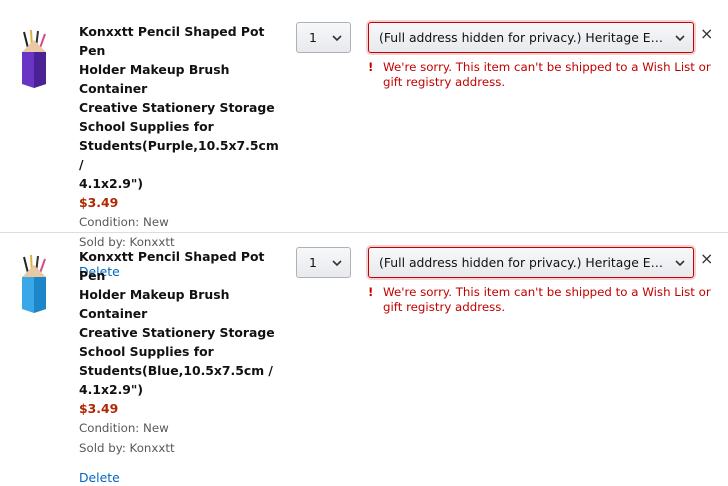  What do you see at coordinates (181, 477) in the screenshot?
I see `delete-link: Delete` at bounding box center [181, 477].